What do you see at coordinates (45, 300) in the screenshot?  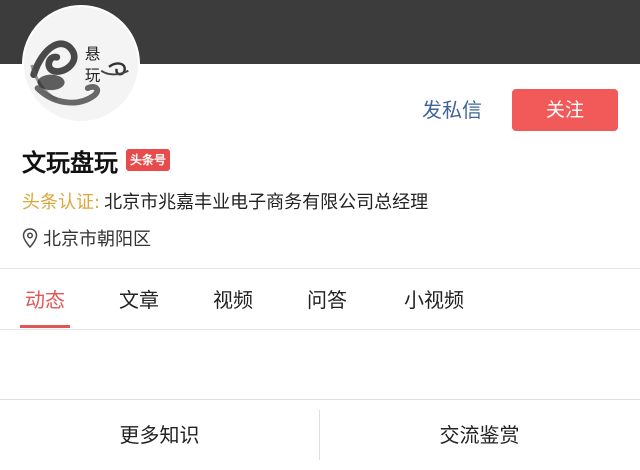 I see `tab-dynamics: 动态` at bounding box center [45, 300].